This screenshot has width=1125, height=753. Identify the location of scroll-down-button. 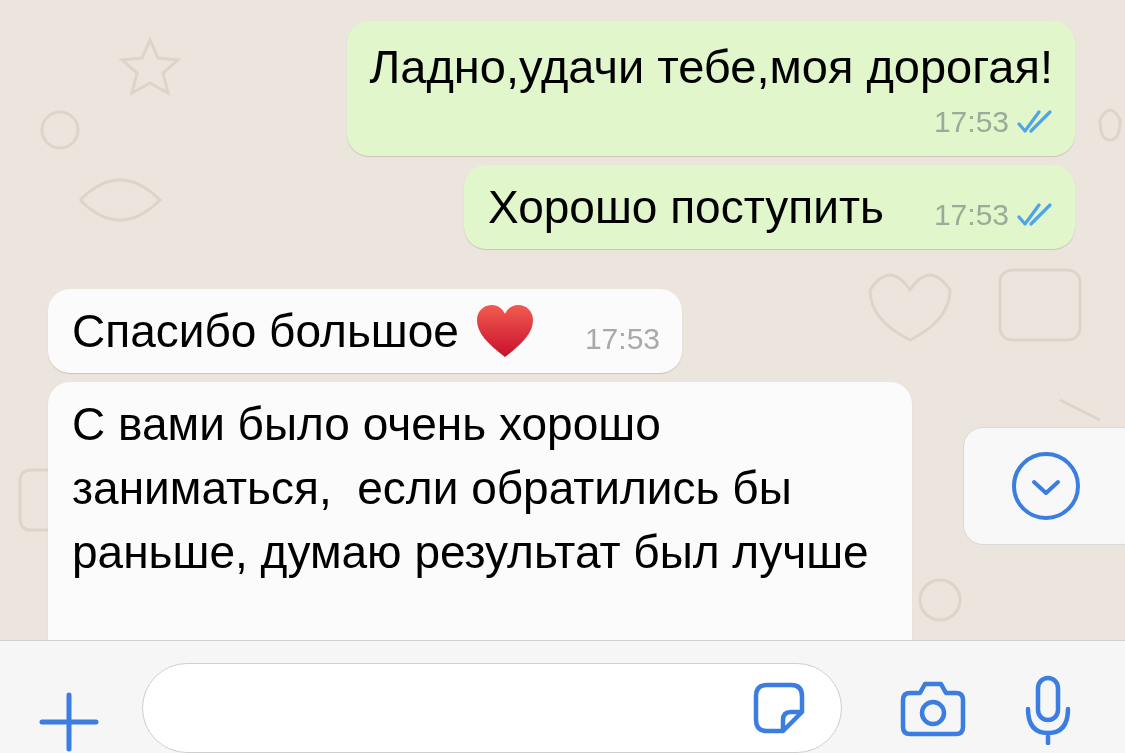
(1044, 486).